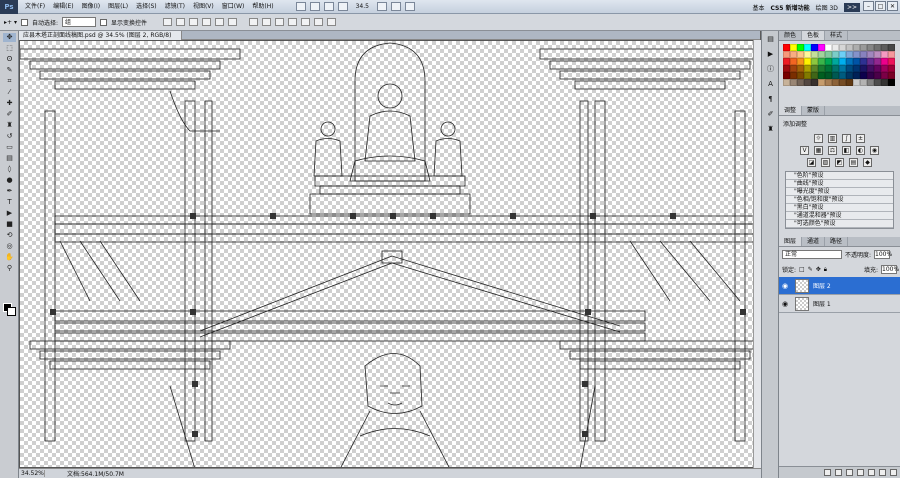 The width and height of the screenshot is (900, 478). Describe the element at coordinates (818, 269) in the screenshot. I see `lock-move-icon: ✥` at that location.